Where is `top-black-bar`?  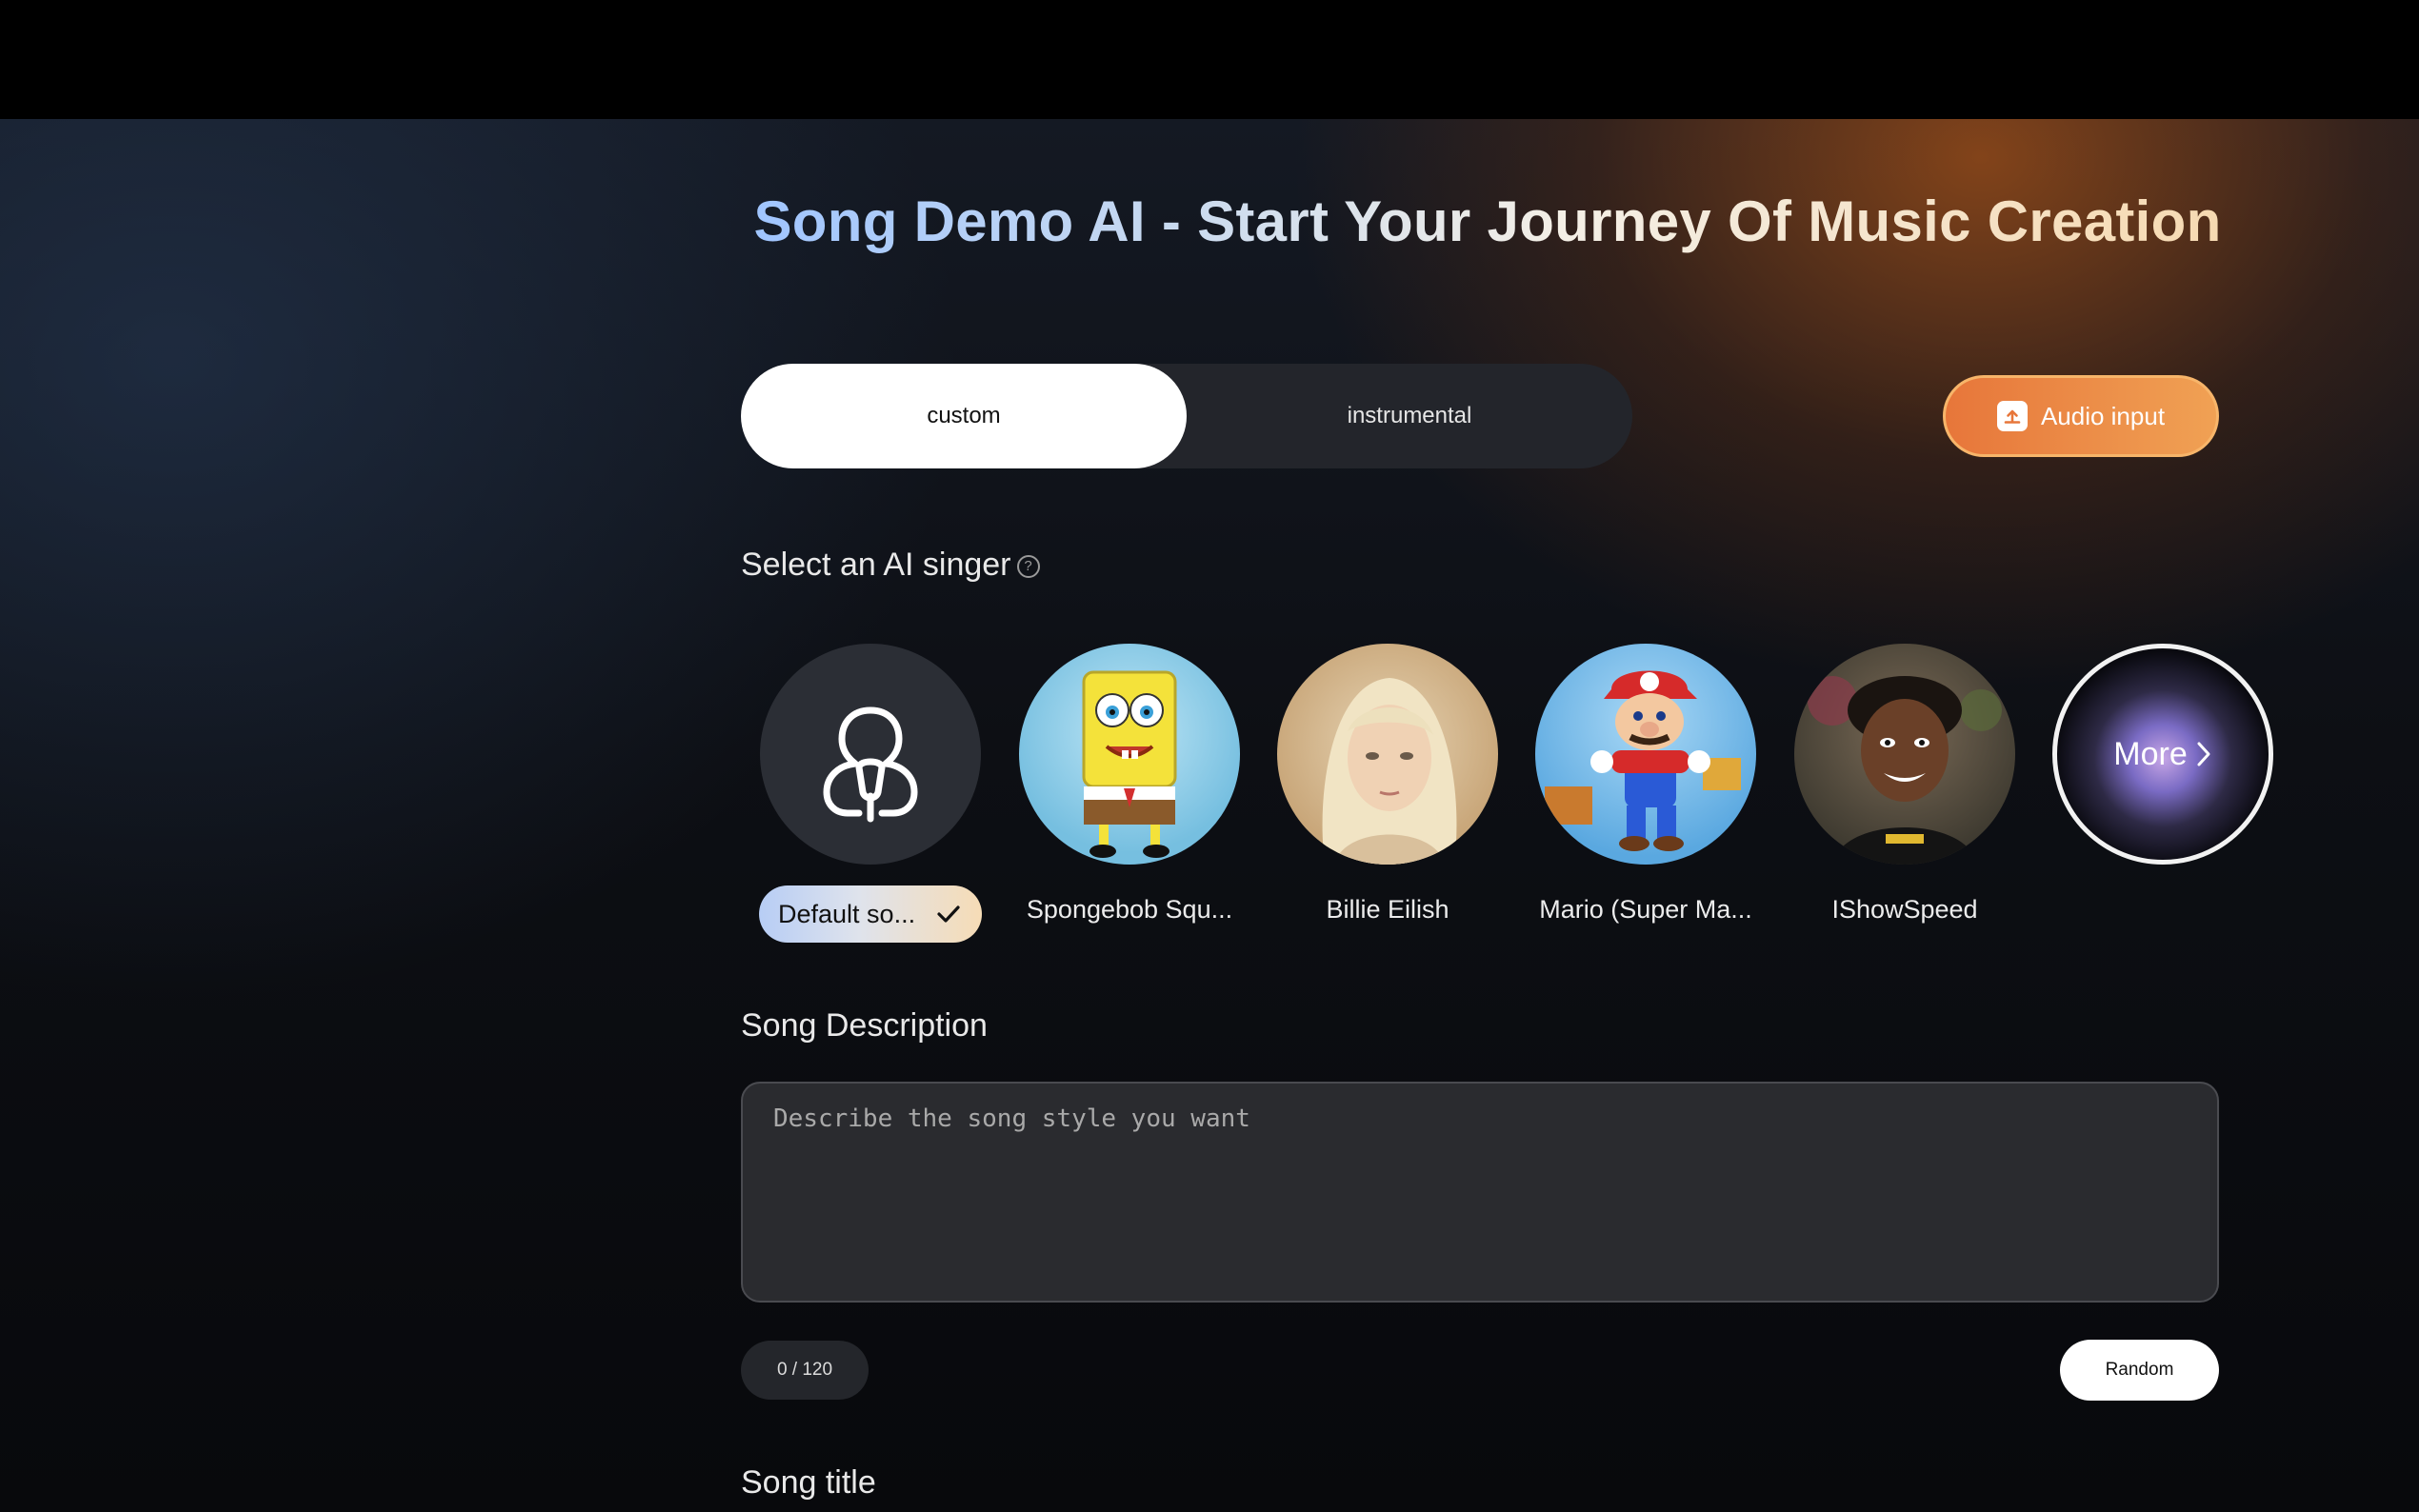
top-black-bar is located at coordinates (1209, 59).